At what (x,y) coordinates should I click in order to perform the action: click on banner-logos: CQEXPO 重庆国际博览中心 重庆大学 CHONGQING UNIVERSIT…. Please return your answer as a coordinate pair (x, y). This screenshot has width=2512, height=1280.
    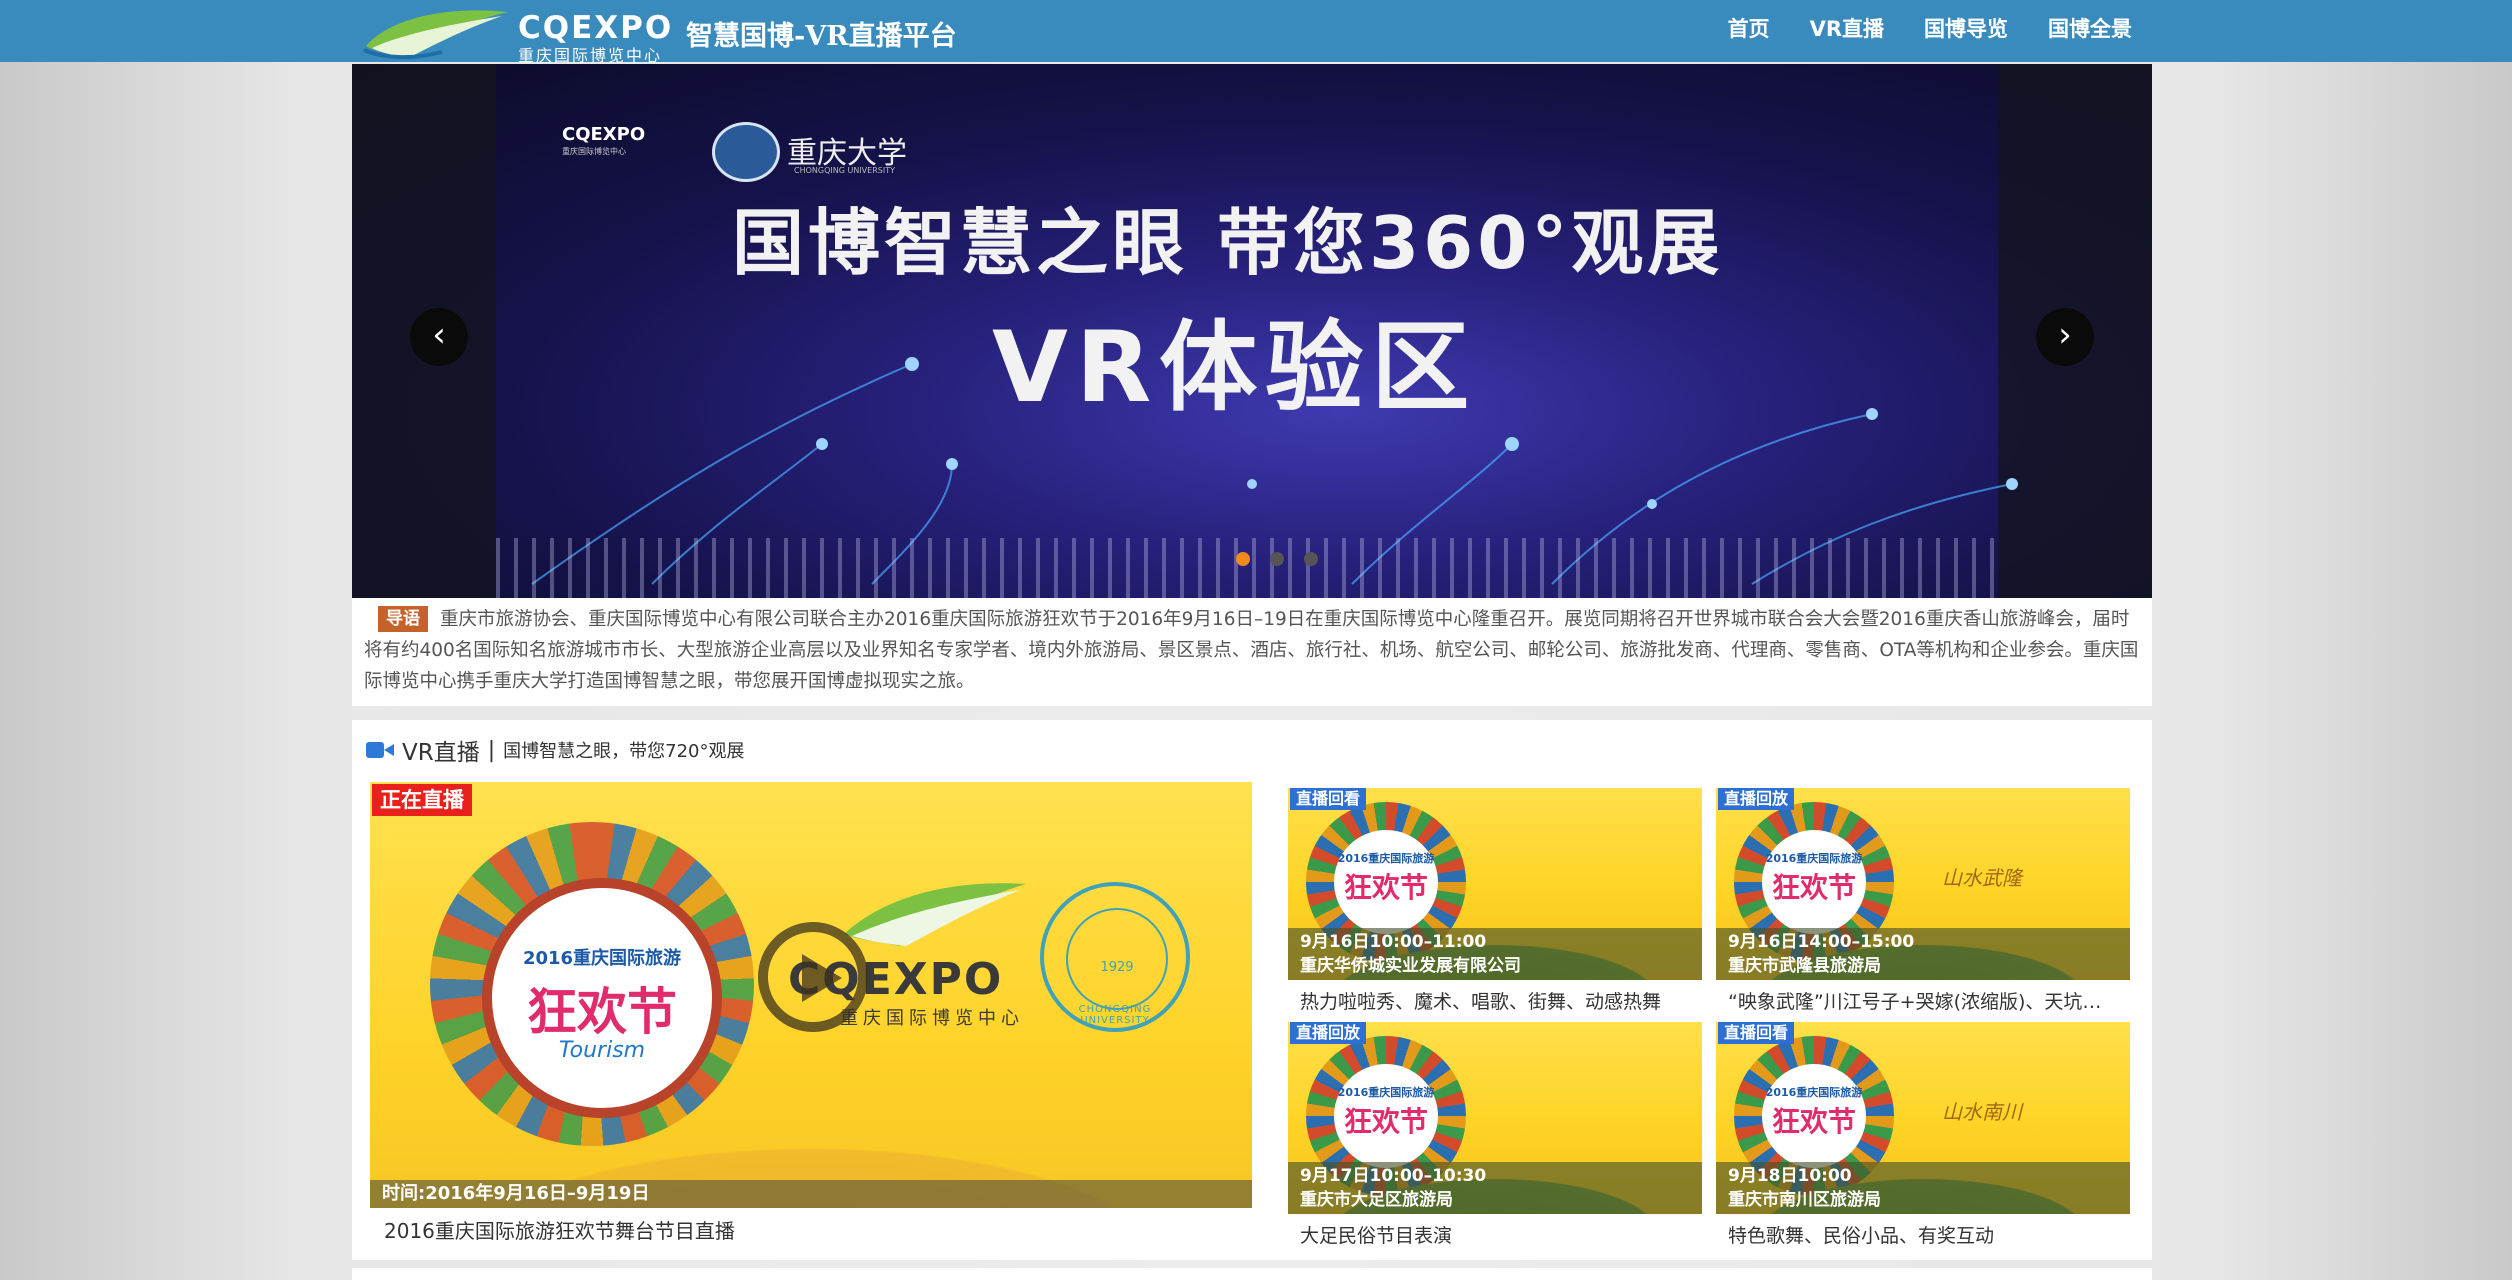
    Looking at the image, I should click on (752, 138).